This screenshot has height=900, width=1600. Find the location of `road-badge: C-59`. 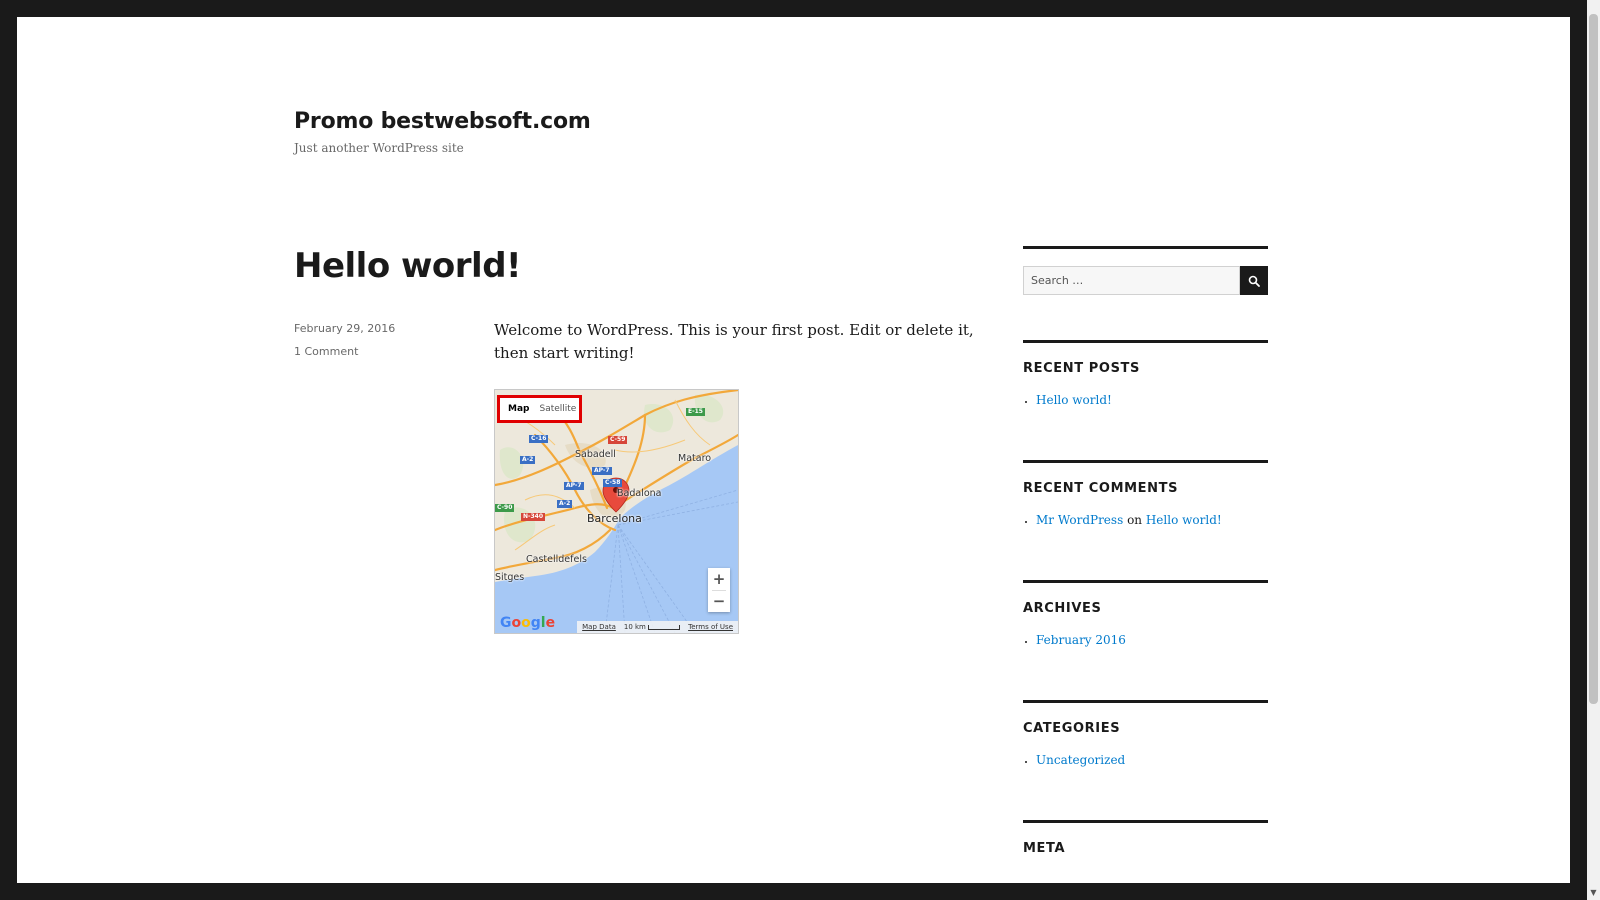

road-badge: C-59 is located at coordinates (618, 440).